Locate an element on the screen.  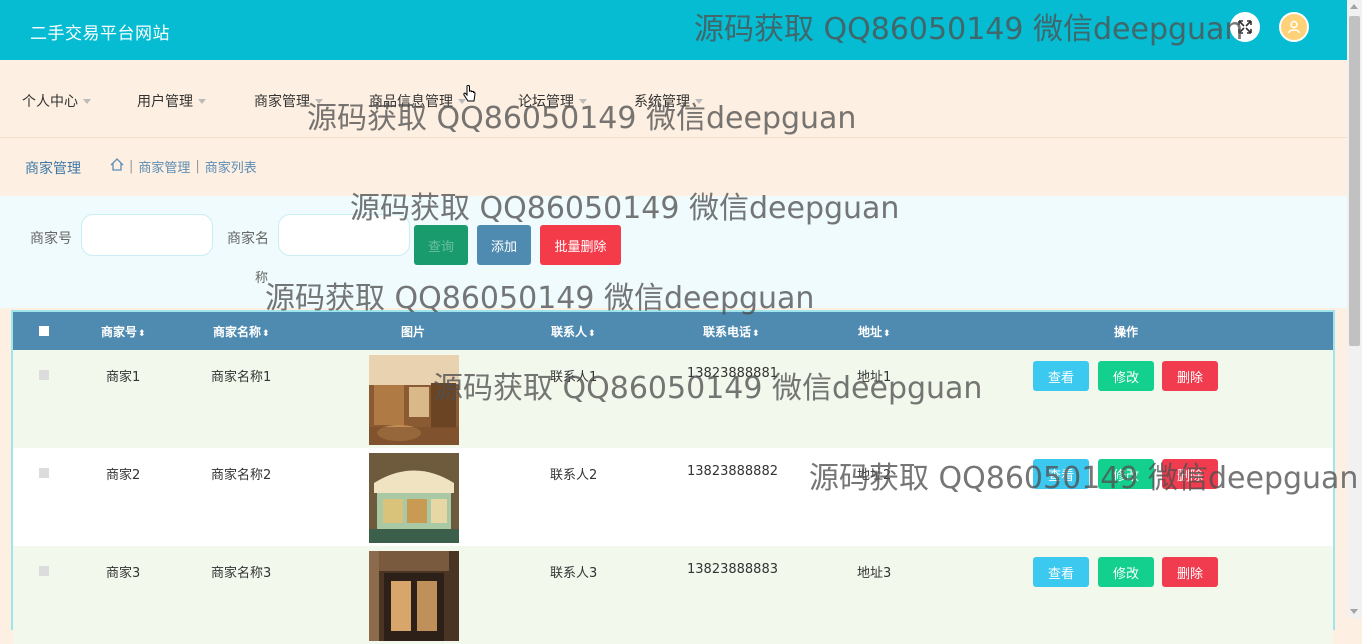
cell-phone: 13823888883 is located at coordinates (732, 569).